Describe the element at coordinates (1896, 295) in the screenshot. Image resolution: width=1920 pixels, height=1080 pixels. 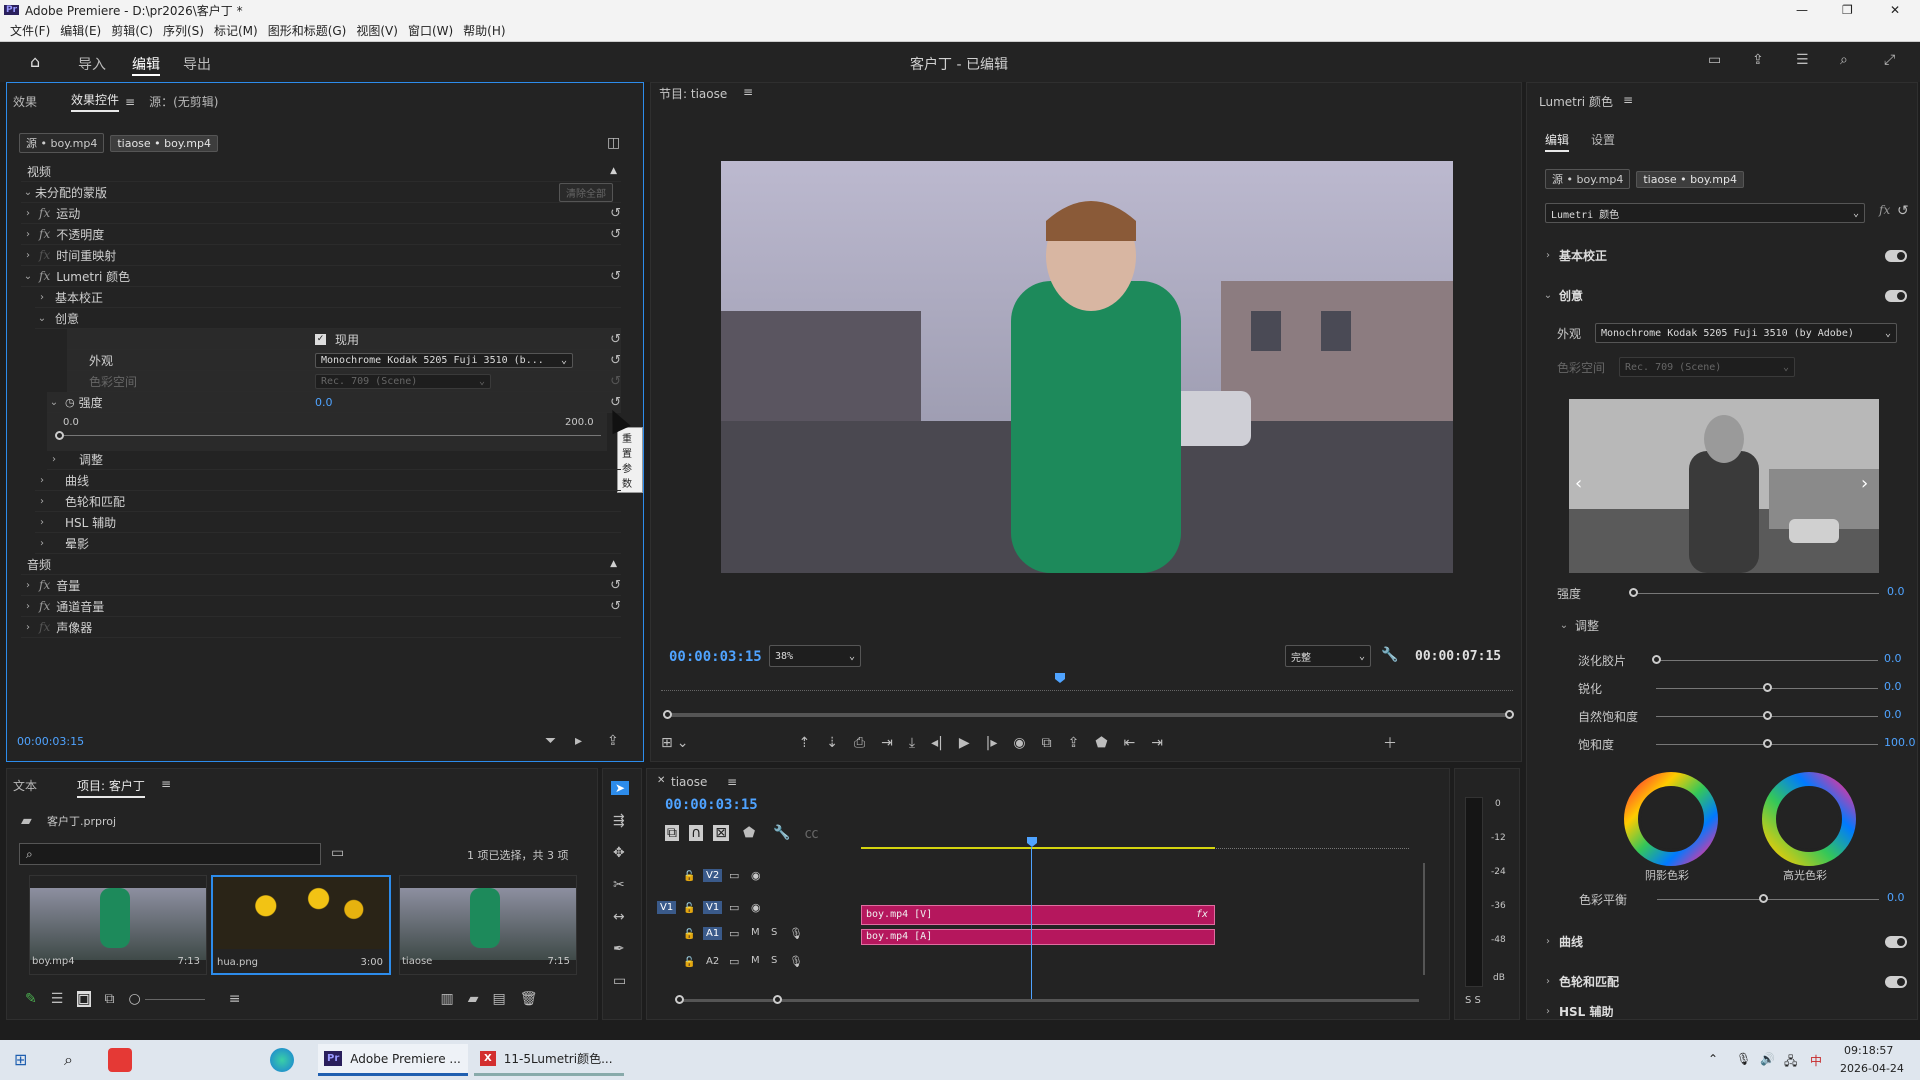
I see `creative-toggle` at that location.